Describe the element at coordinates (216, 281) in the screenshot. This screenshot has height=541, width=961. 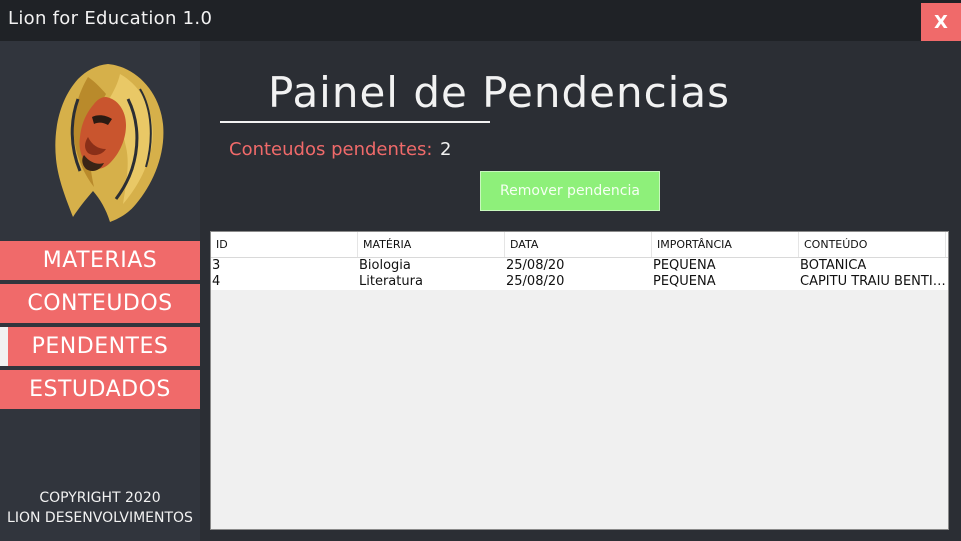
I see `cell-id: 4` at that location.